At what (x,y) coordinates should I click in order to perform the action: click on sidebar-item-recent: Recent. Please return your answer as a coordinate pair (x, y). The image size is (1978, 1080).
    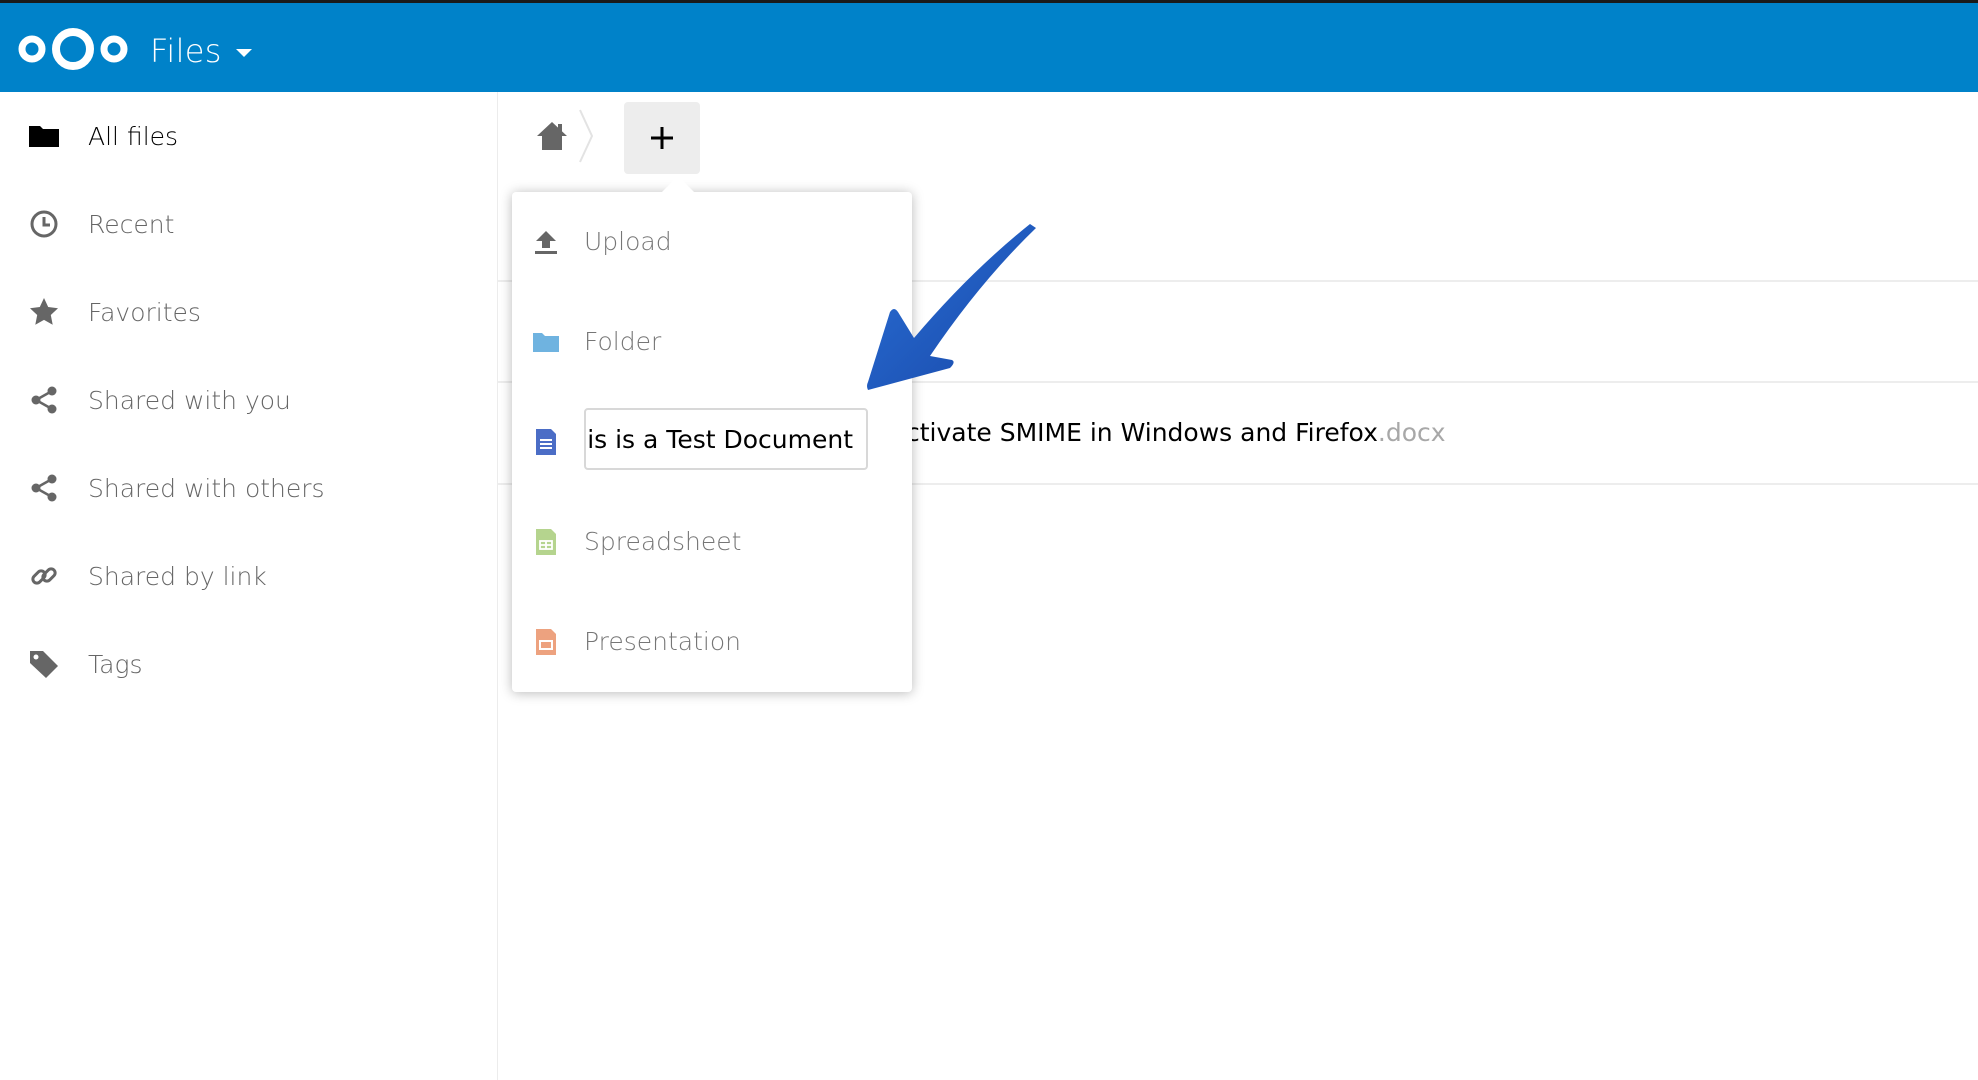
    Looking at the image, I should click on (248, 224).